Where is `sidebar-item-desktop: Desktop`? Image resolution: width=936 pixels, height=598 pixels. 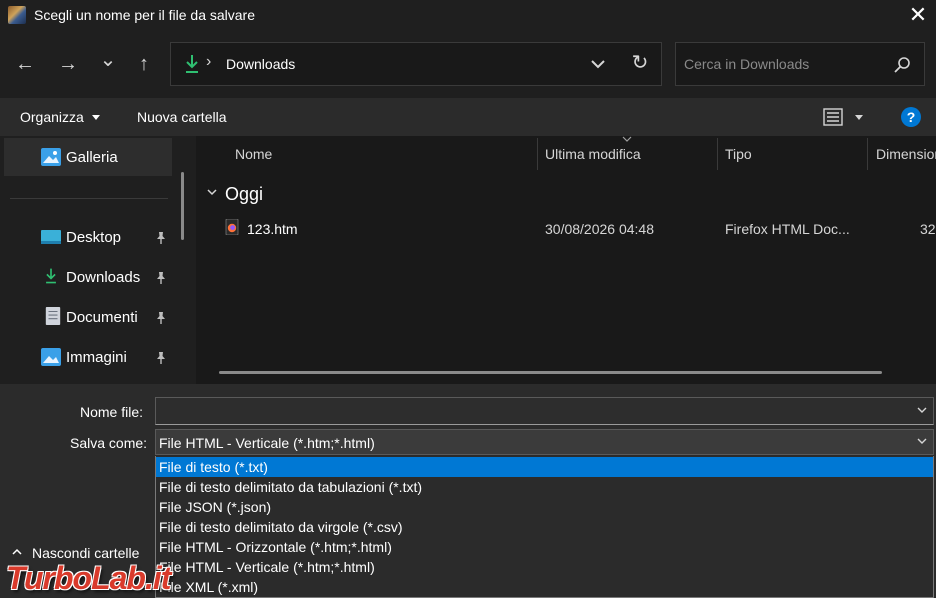 sidebar-item-desktop: Desktop is located at coordinates (93, 237).